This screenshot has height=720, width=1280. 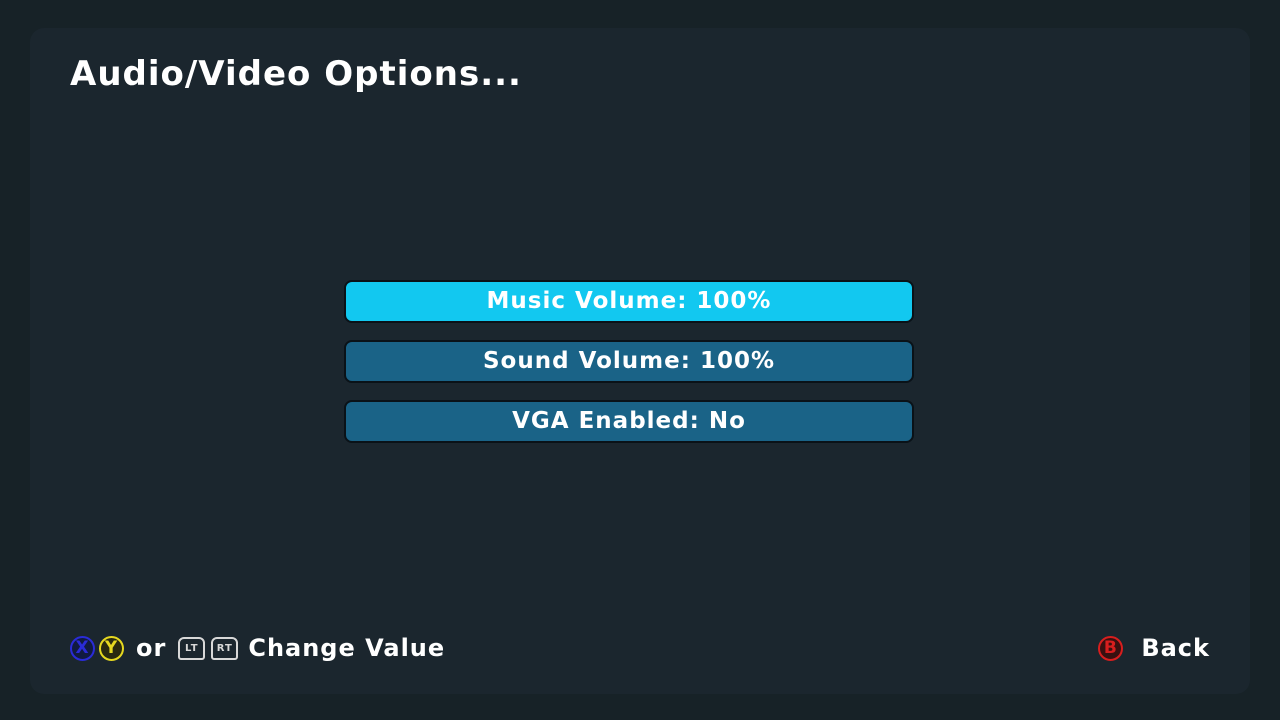 I want to click on rt-trigger-icon: RT, so click(x=225, y=648).